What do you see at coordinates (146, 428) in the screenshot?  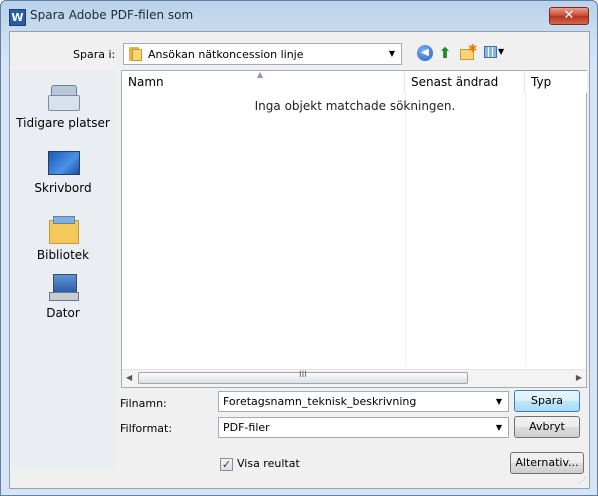 I see `format-label: Filformat:` at bounding box center [146, 428].